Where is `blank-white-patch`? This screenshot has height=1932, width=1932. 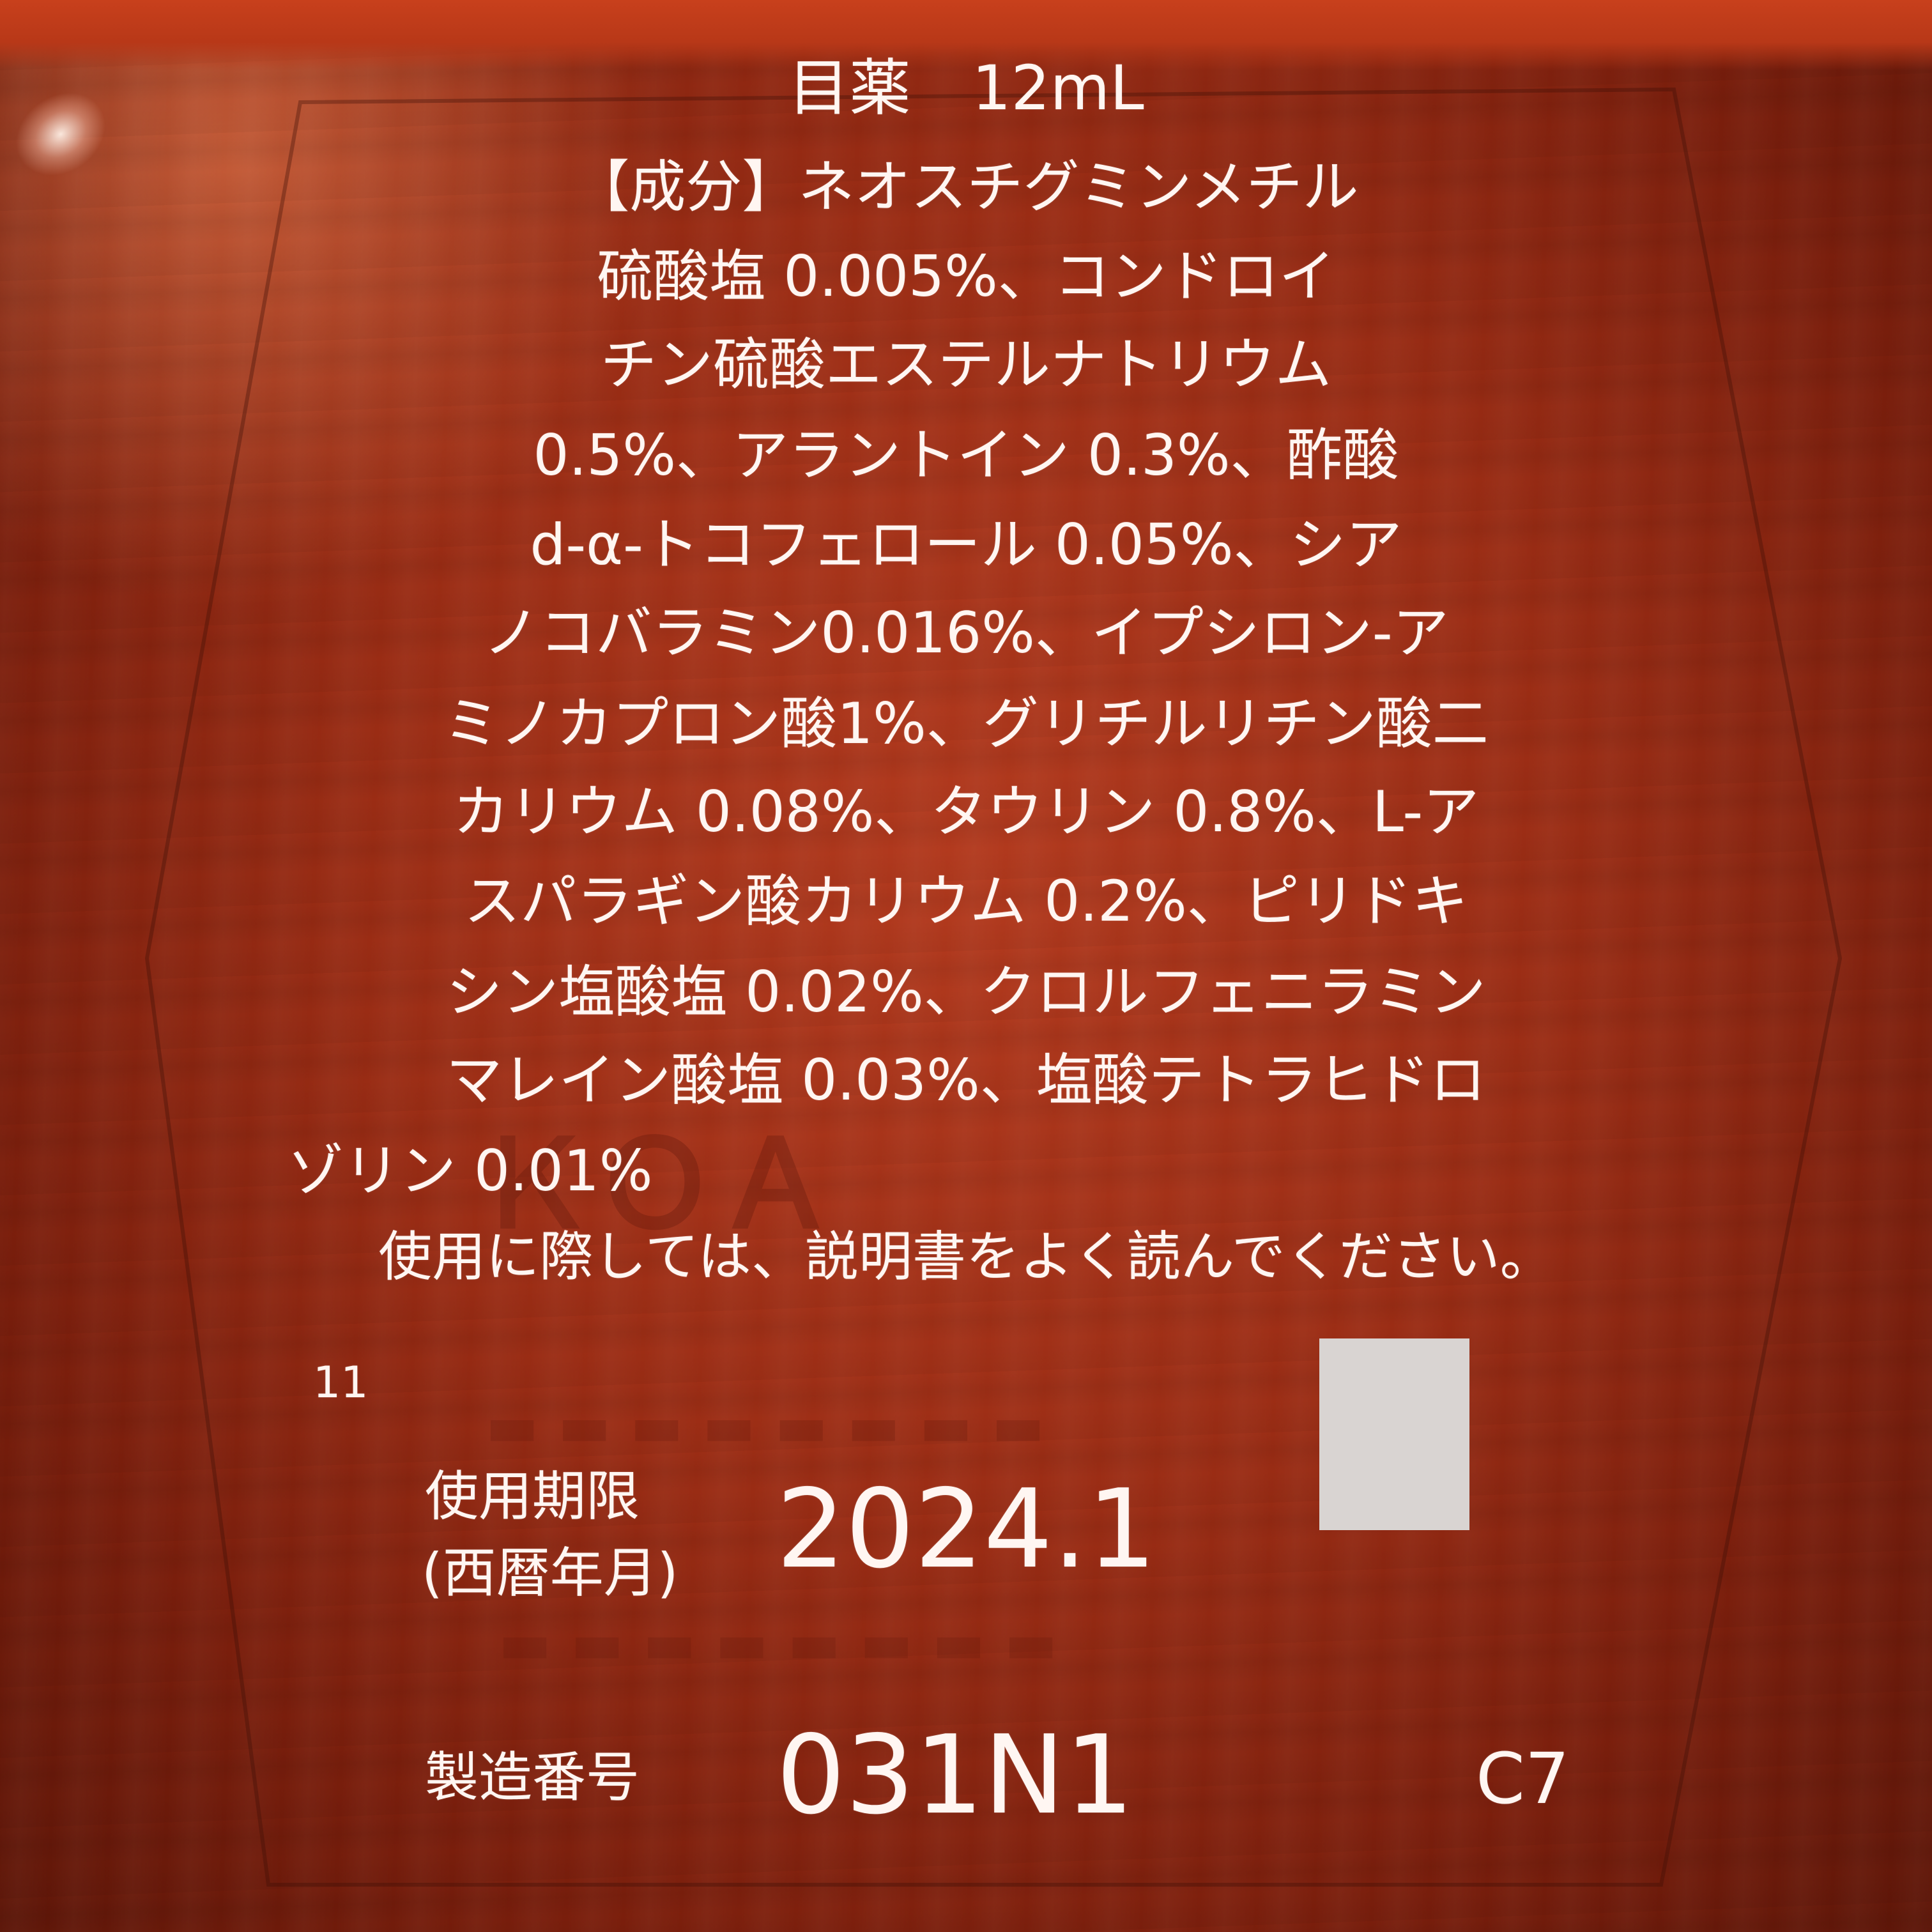 blank-white-patch is located at coordinates (1394, 1434).